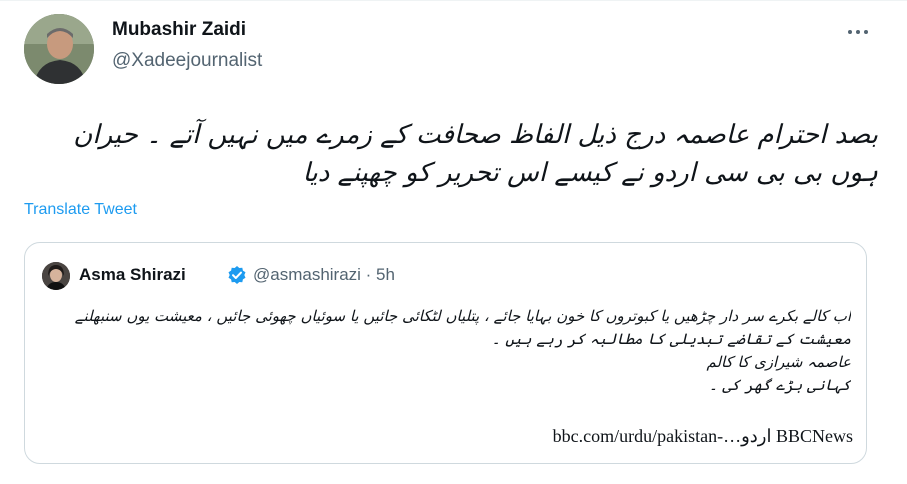 Image resolution: width=907 pixels, height=484 pixels. I want to click on author-name: Mubashir Zaidi, so click(179, 30).